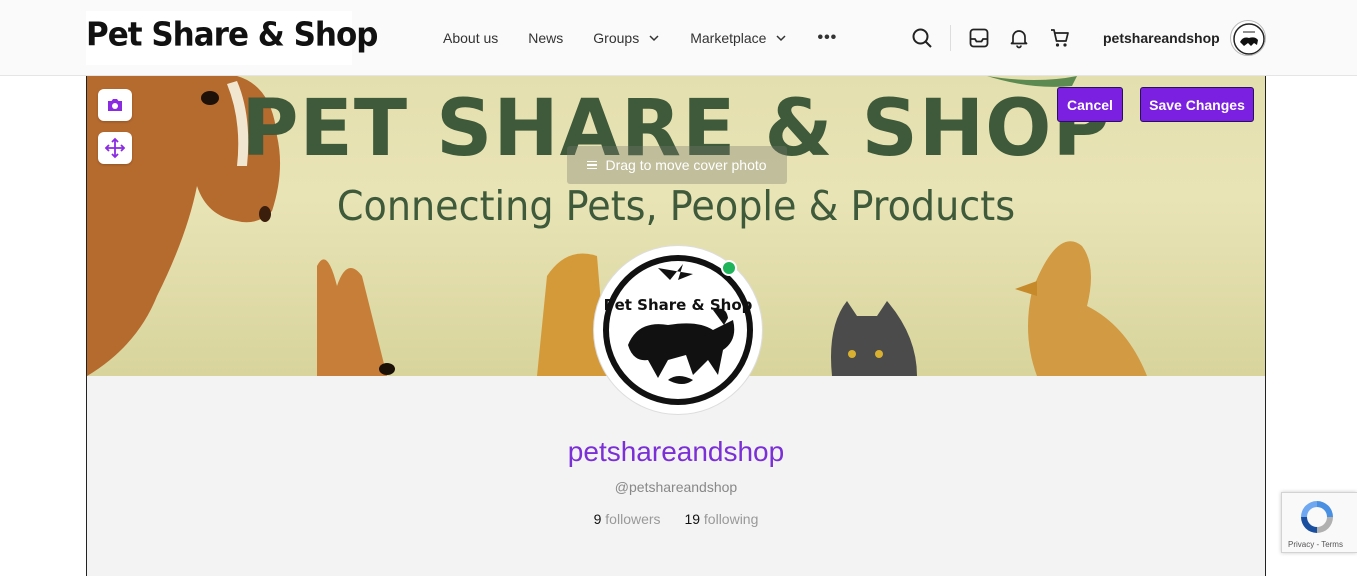 This screenshot has height=576, width=1357. I want to click on nav-item-groups: Groups, so click(626, 38).